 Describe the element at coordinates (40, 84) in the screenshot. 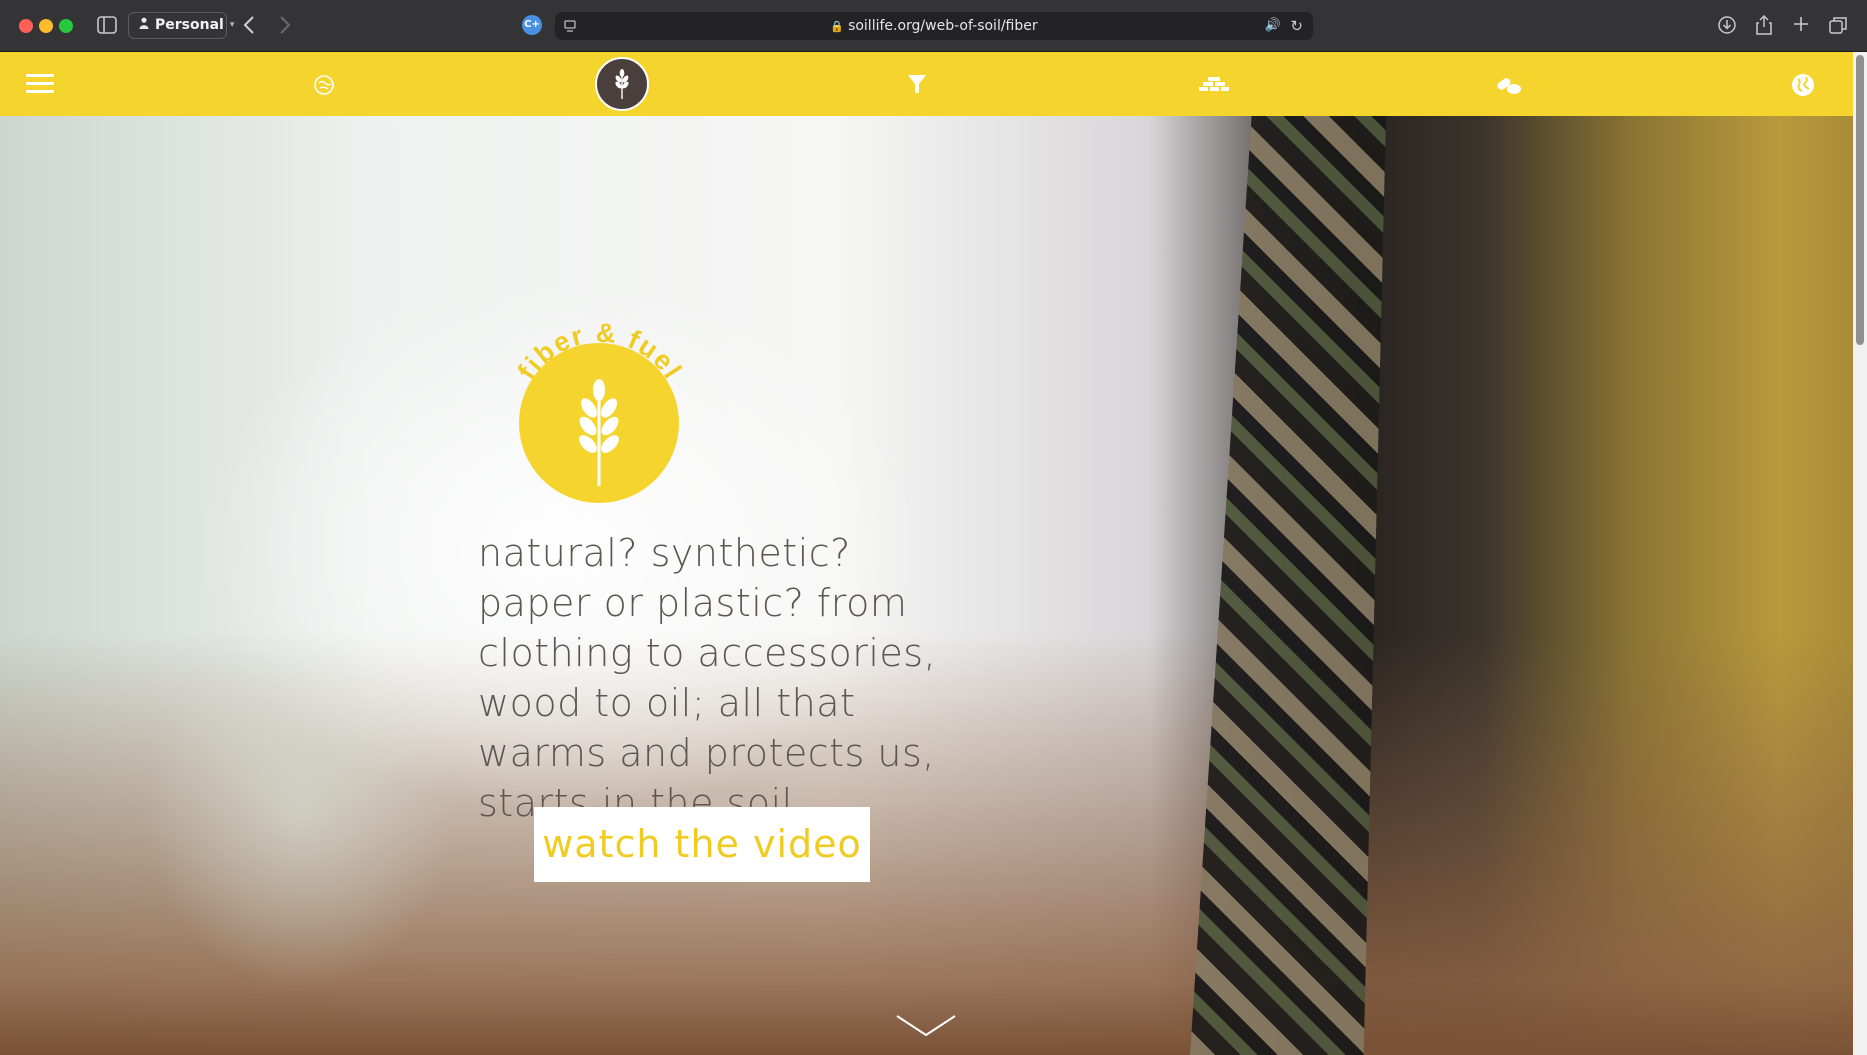

I see `hamburger-menu-icon` at that location.